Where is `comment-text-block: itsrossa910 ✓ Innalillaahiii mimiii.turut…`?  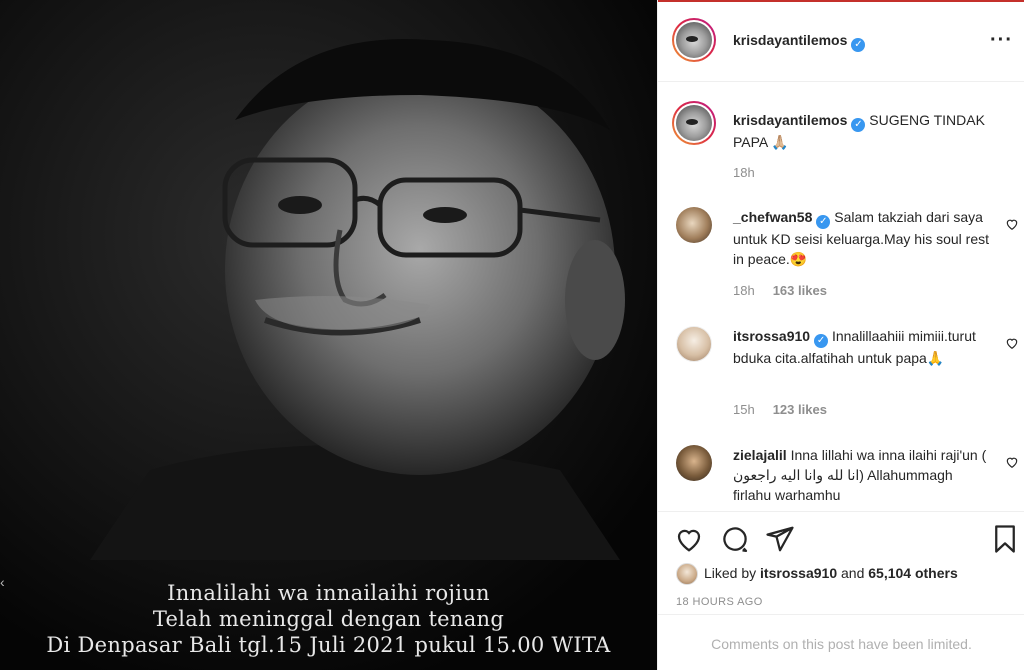
comment-text-block: itsrossa910 ✓ Innalillaahiii mimiii.turut… is located at coordinates (863, 347).